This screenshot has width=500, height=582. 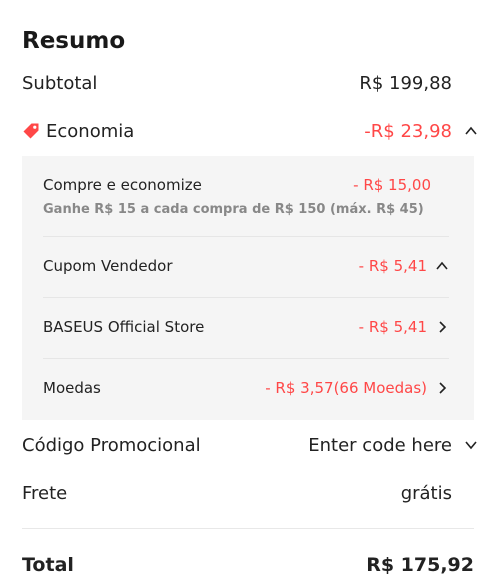 What do you see at coordinates (408, 131) in the screenshot?
I see `economia-value: -R$ 23,98` at bounding box center [408, 131].